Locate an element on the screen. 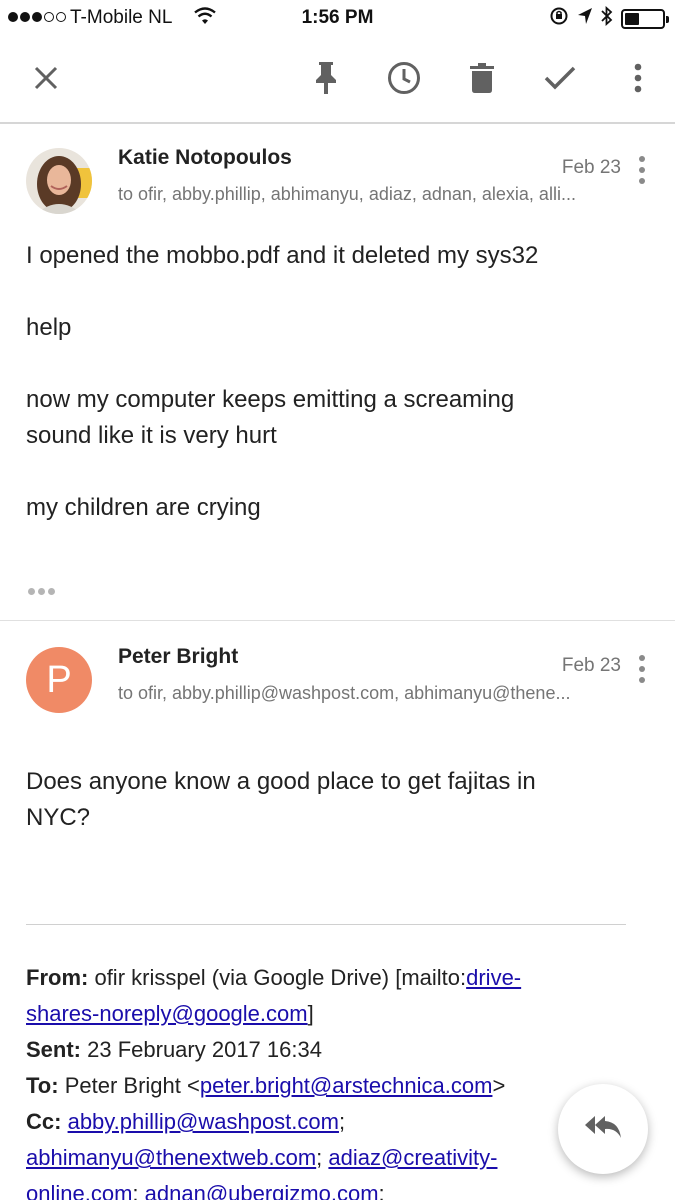 The width and height of the screenshot is (675, 1200). sent-value: 23 February 2017 16:34 is located at coordinates (204, 1049).